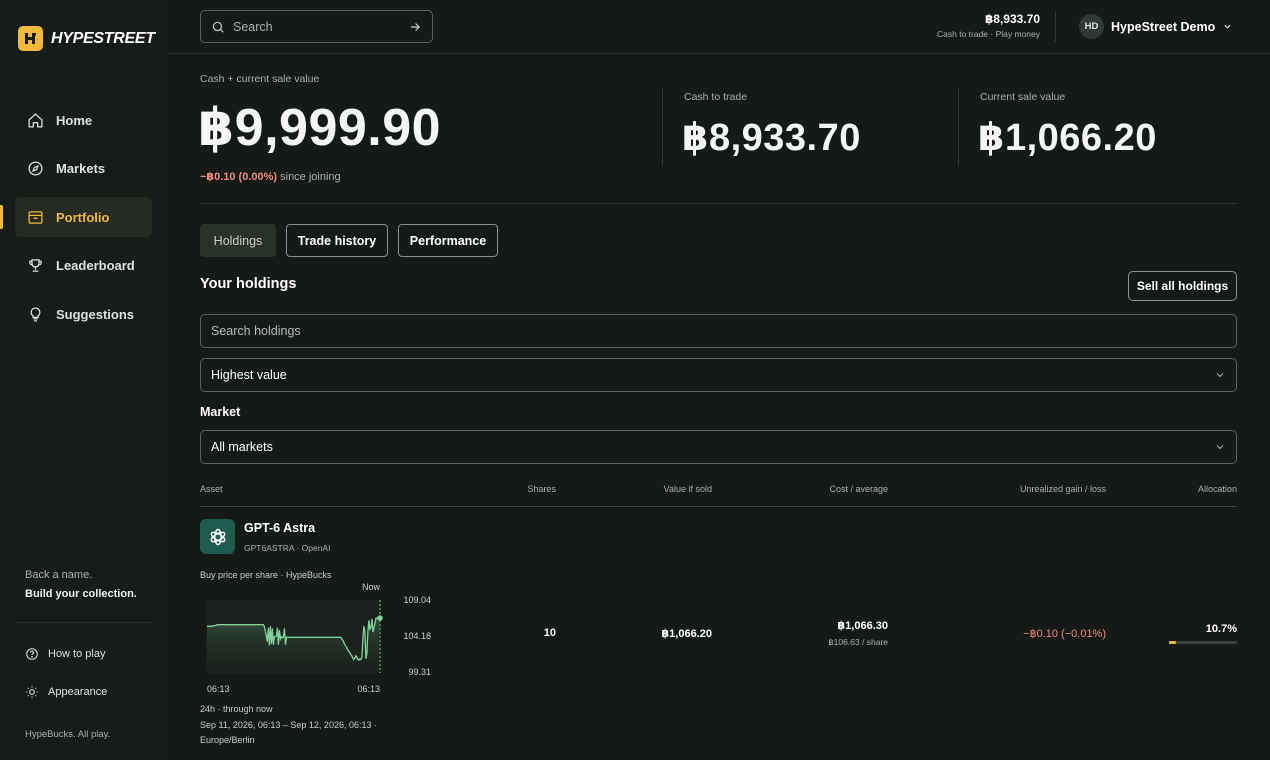  I want to click on sale-value: ฿1,066.20, so click(1067, 138).